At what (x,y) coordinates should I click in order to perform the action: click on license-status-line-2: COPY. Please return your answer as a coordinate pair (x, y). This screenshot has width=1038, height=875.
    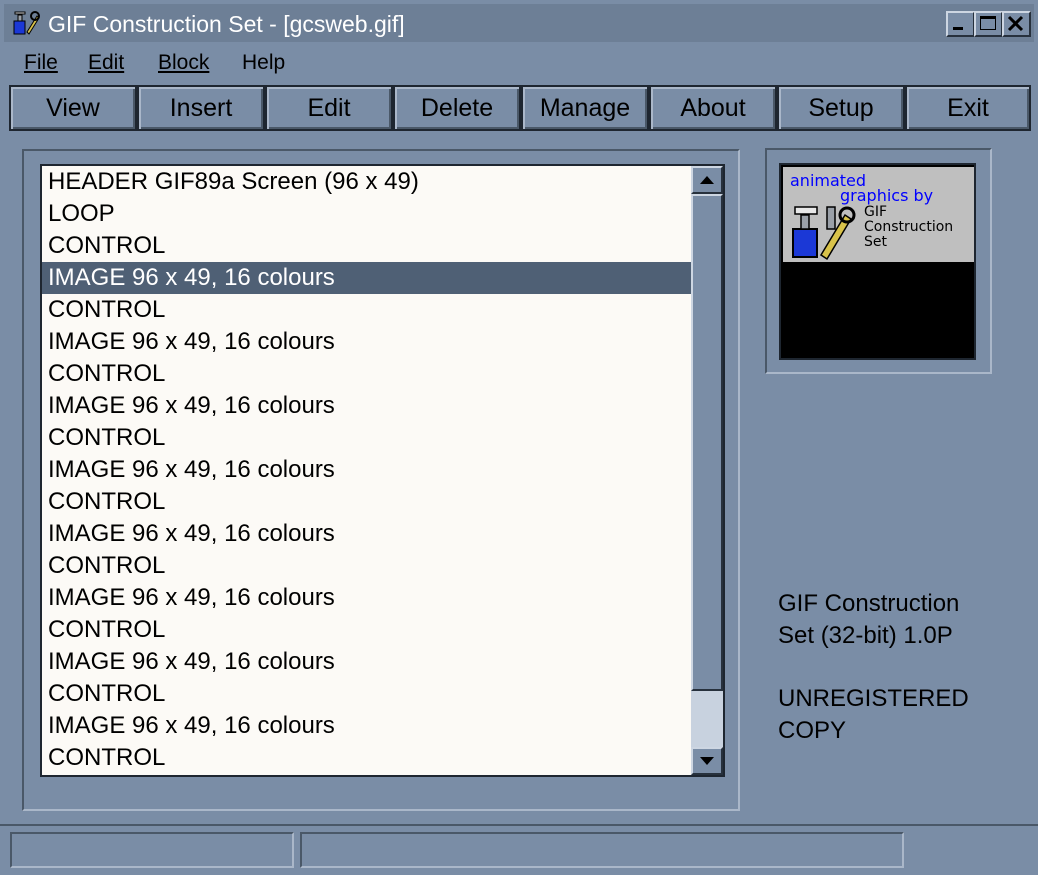
    Looking at the image, I should click on (812, 730).